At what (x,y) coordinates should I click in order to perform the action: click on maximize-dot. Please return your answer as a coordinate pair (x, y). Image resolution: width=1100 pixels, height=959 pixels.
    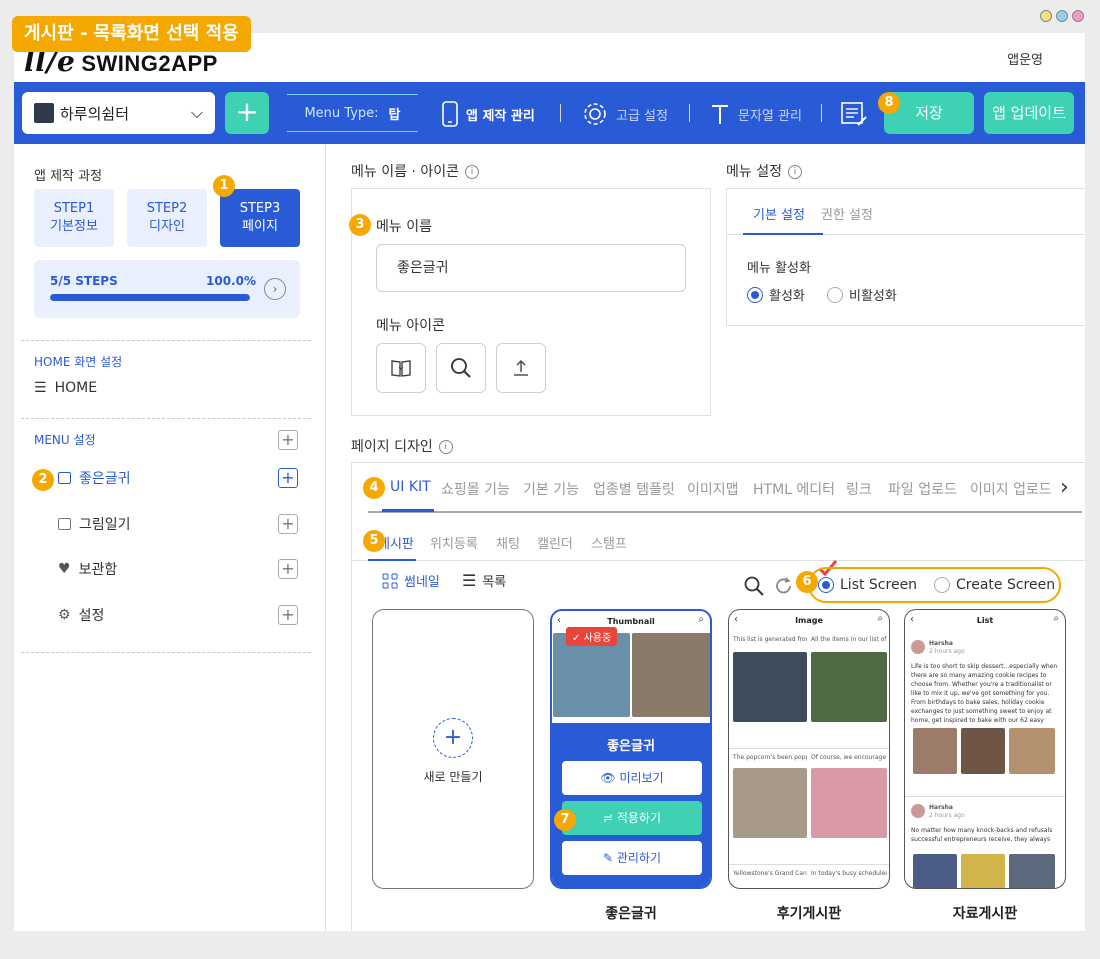
    Looking at the image, I should click on (1062, 16).